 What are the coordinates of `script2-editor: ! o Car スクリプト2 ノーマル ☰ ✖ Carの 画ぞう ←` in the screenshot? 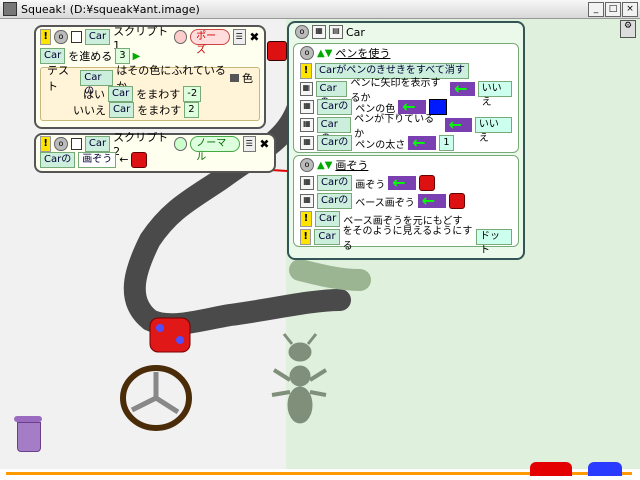 It's located at (155, 152).